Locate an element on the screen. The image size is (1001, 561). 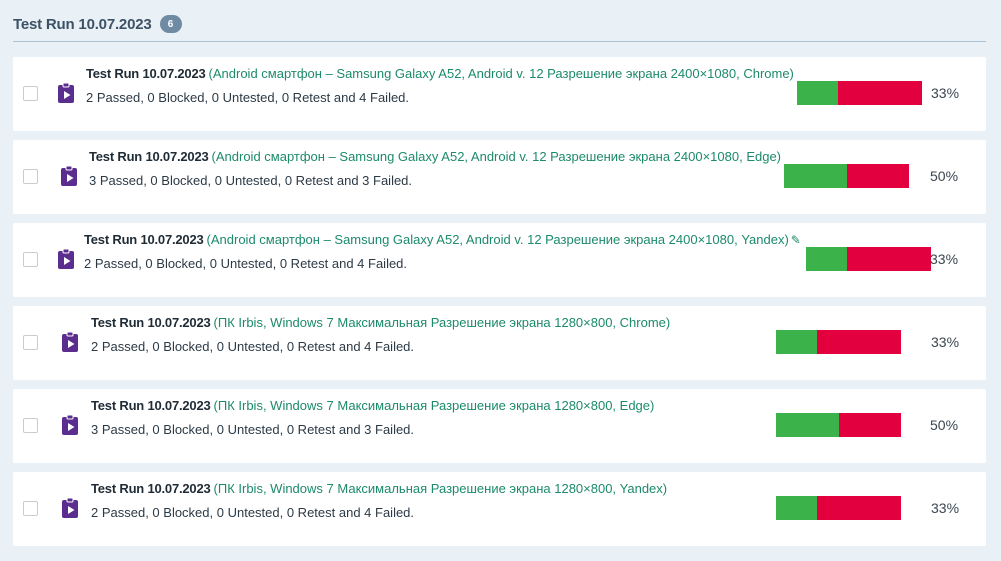
section-header: Test Run 10.07.2023 6 is located at coordinates (97, 24).